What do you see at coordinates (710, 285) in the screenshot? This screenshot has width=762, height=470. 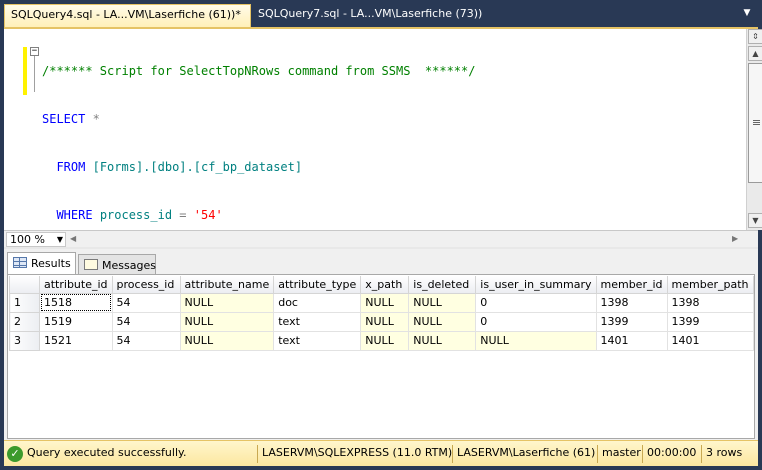 I see `column-header: member_path` at bounding box center [710, 285].